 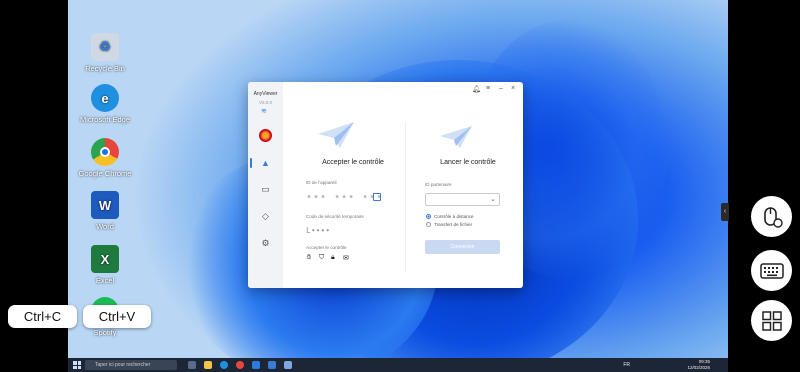 I want to click on mail-icon: ✉, so click(x=346, y=258).